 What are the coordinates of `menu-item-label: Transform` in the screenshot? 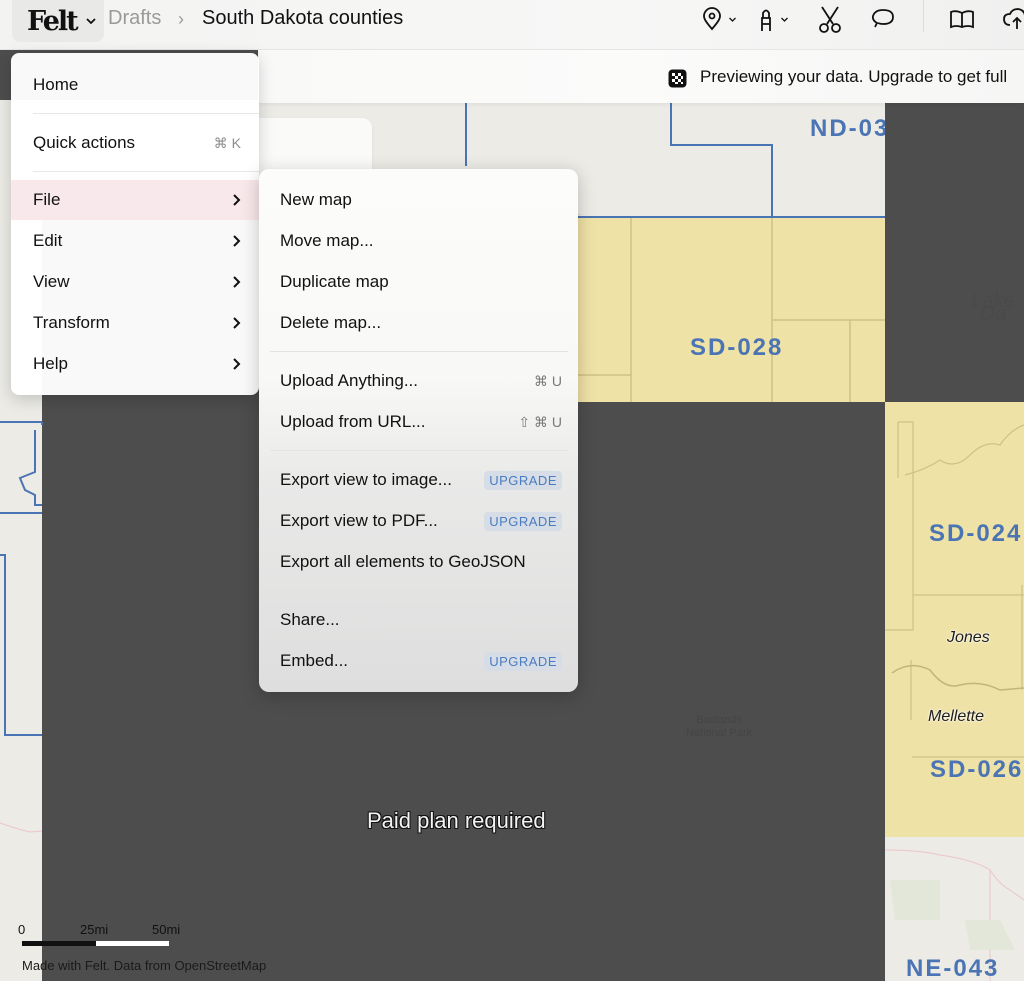 It's located at (71, 322).